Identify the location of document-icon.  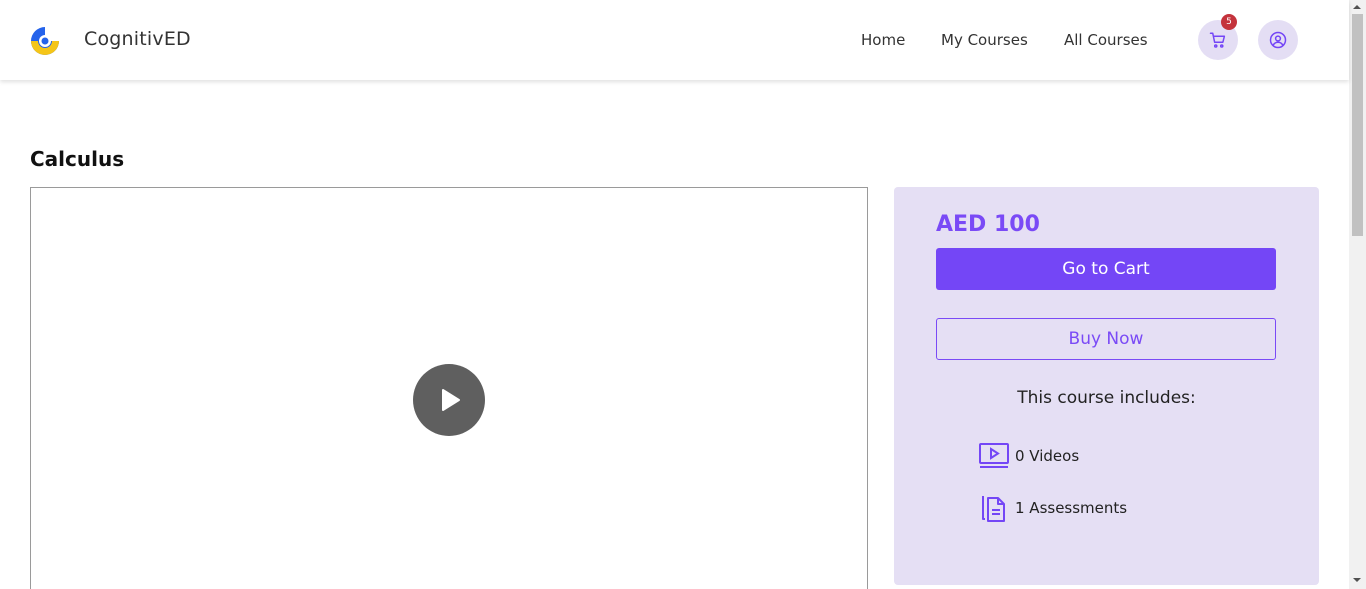
(994, 508).